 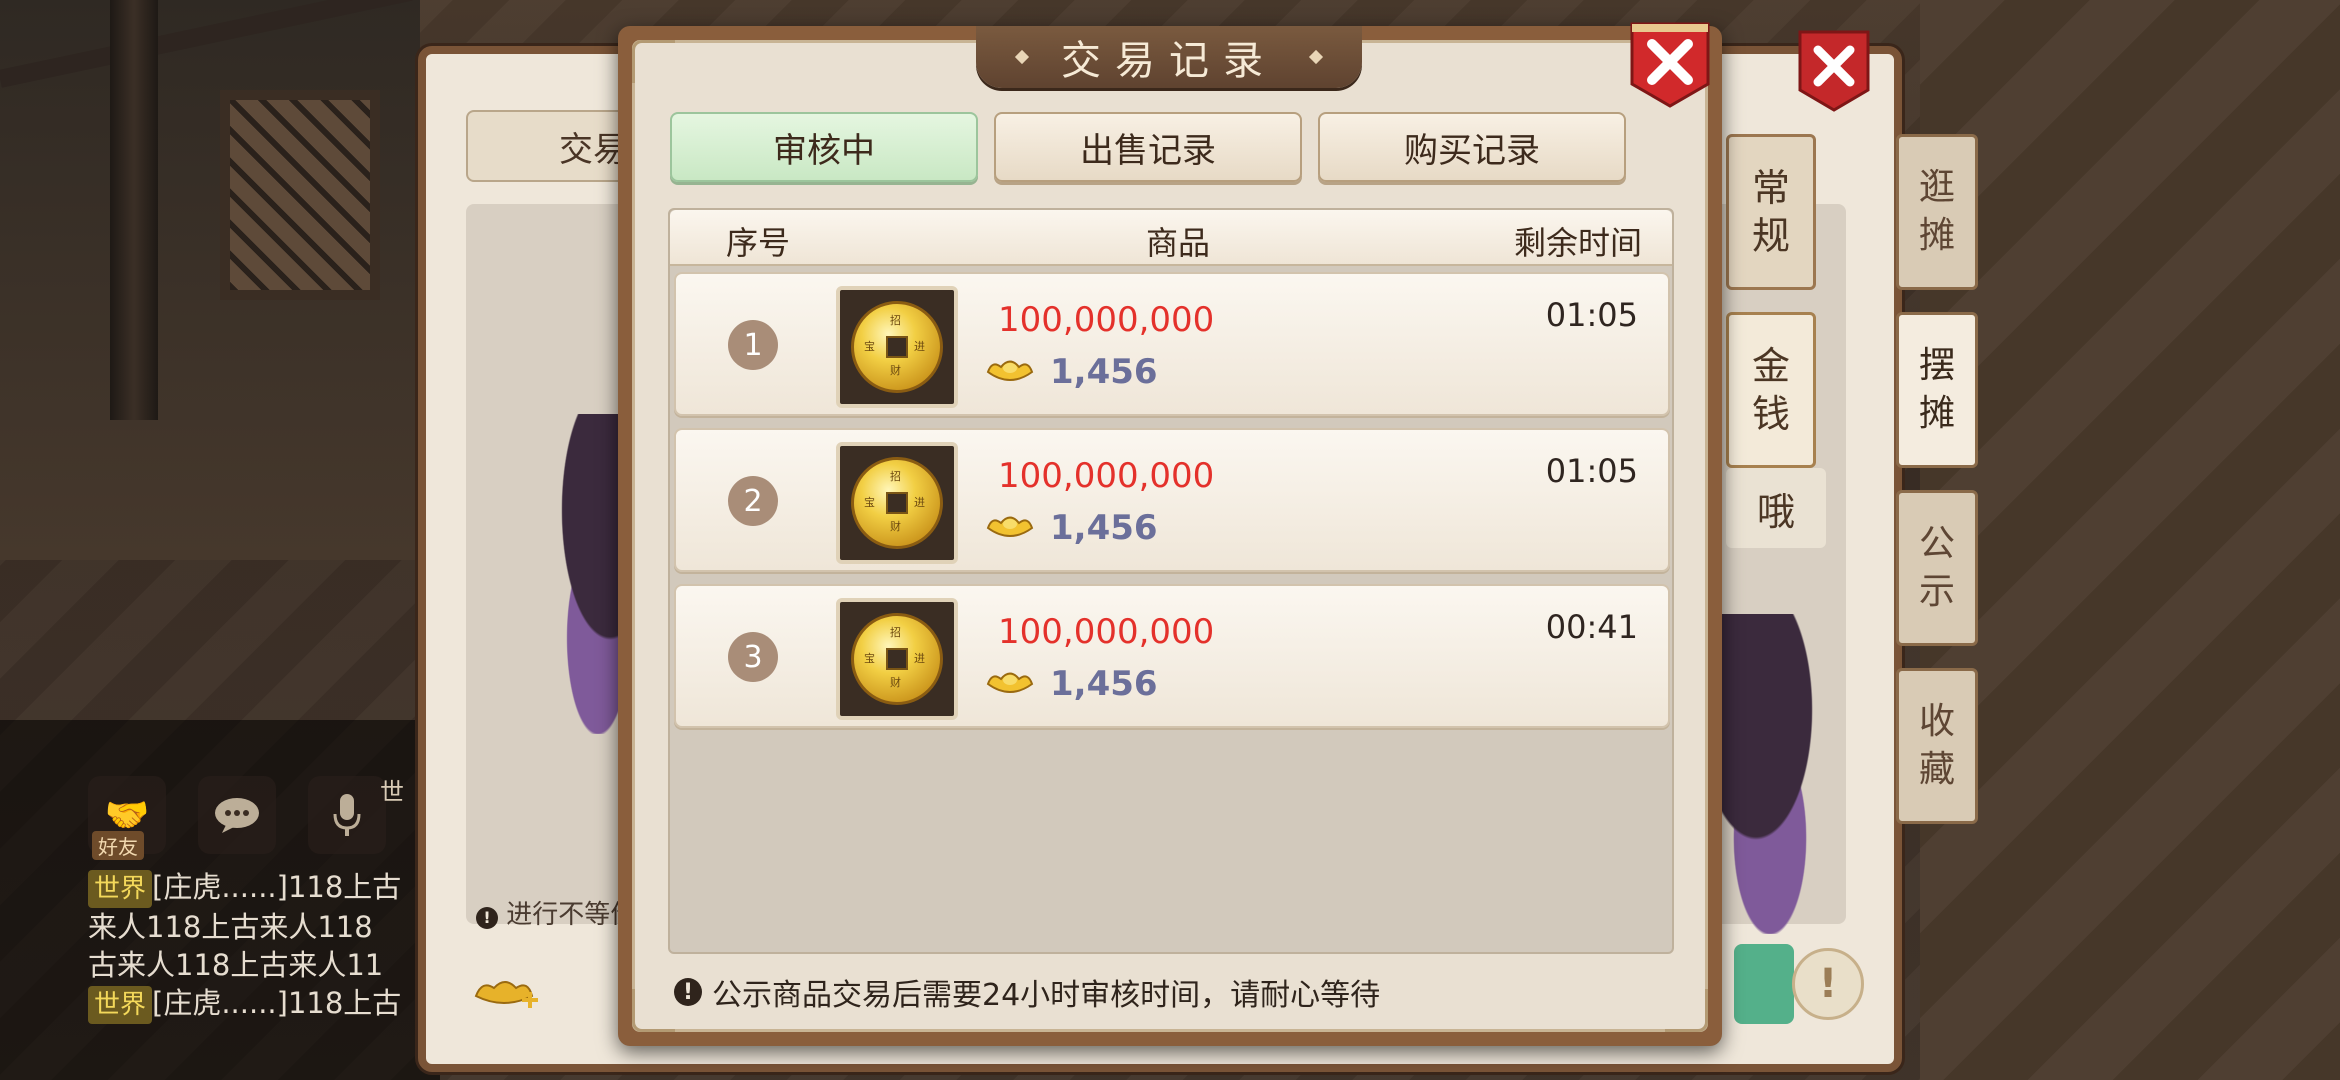 What do you see at coordinates (1764, 984) in the screenshot?
I see `confirm-button` at bounding box center [1764, 984].